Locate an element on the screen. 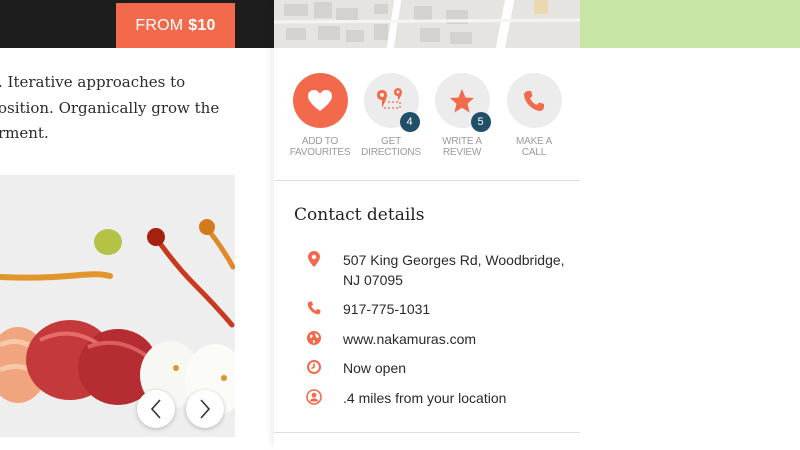  map-route-icon is located at coordinates (389, 98).